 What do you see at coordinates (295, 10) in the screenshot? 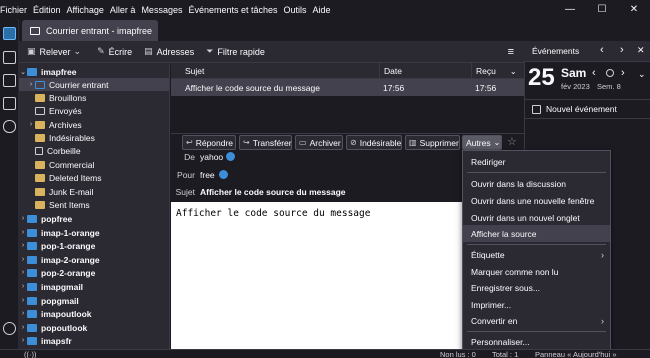
I see `menu-tools: Outils` at bounding box center [295, 10].